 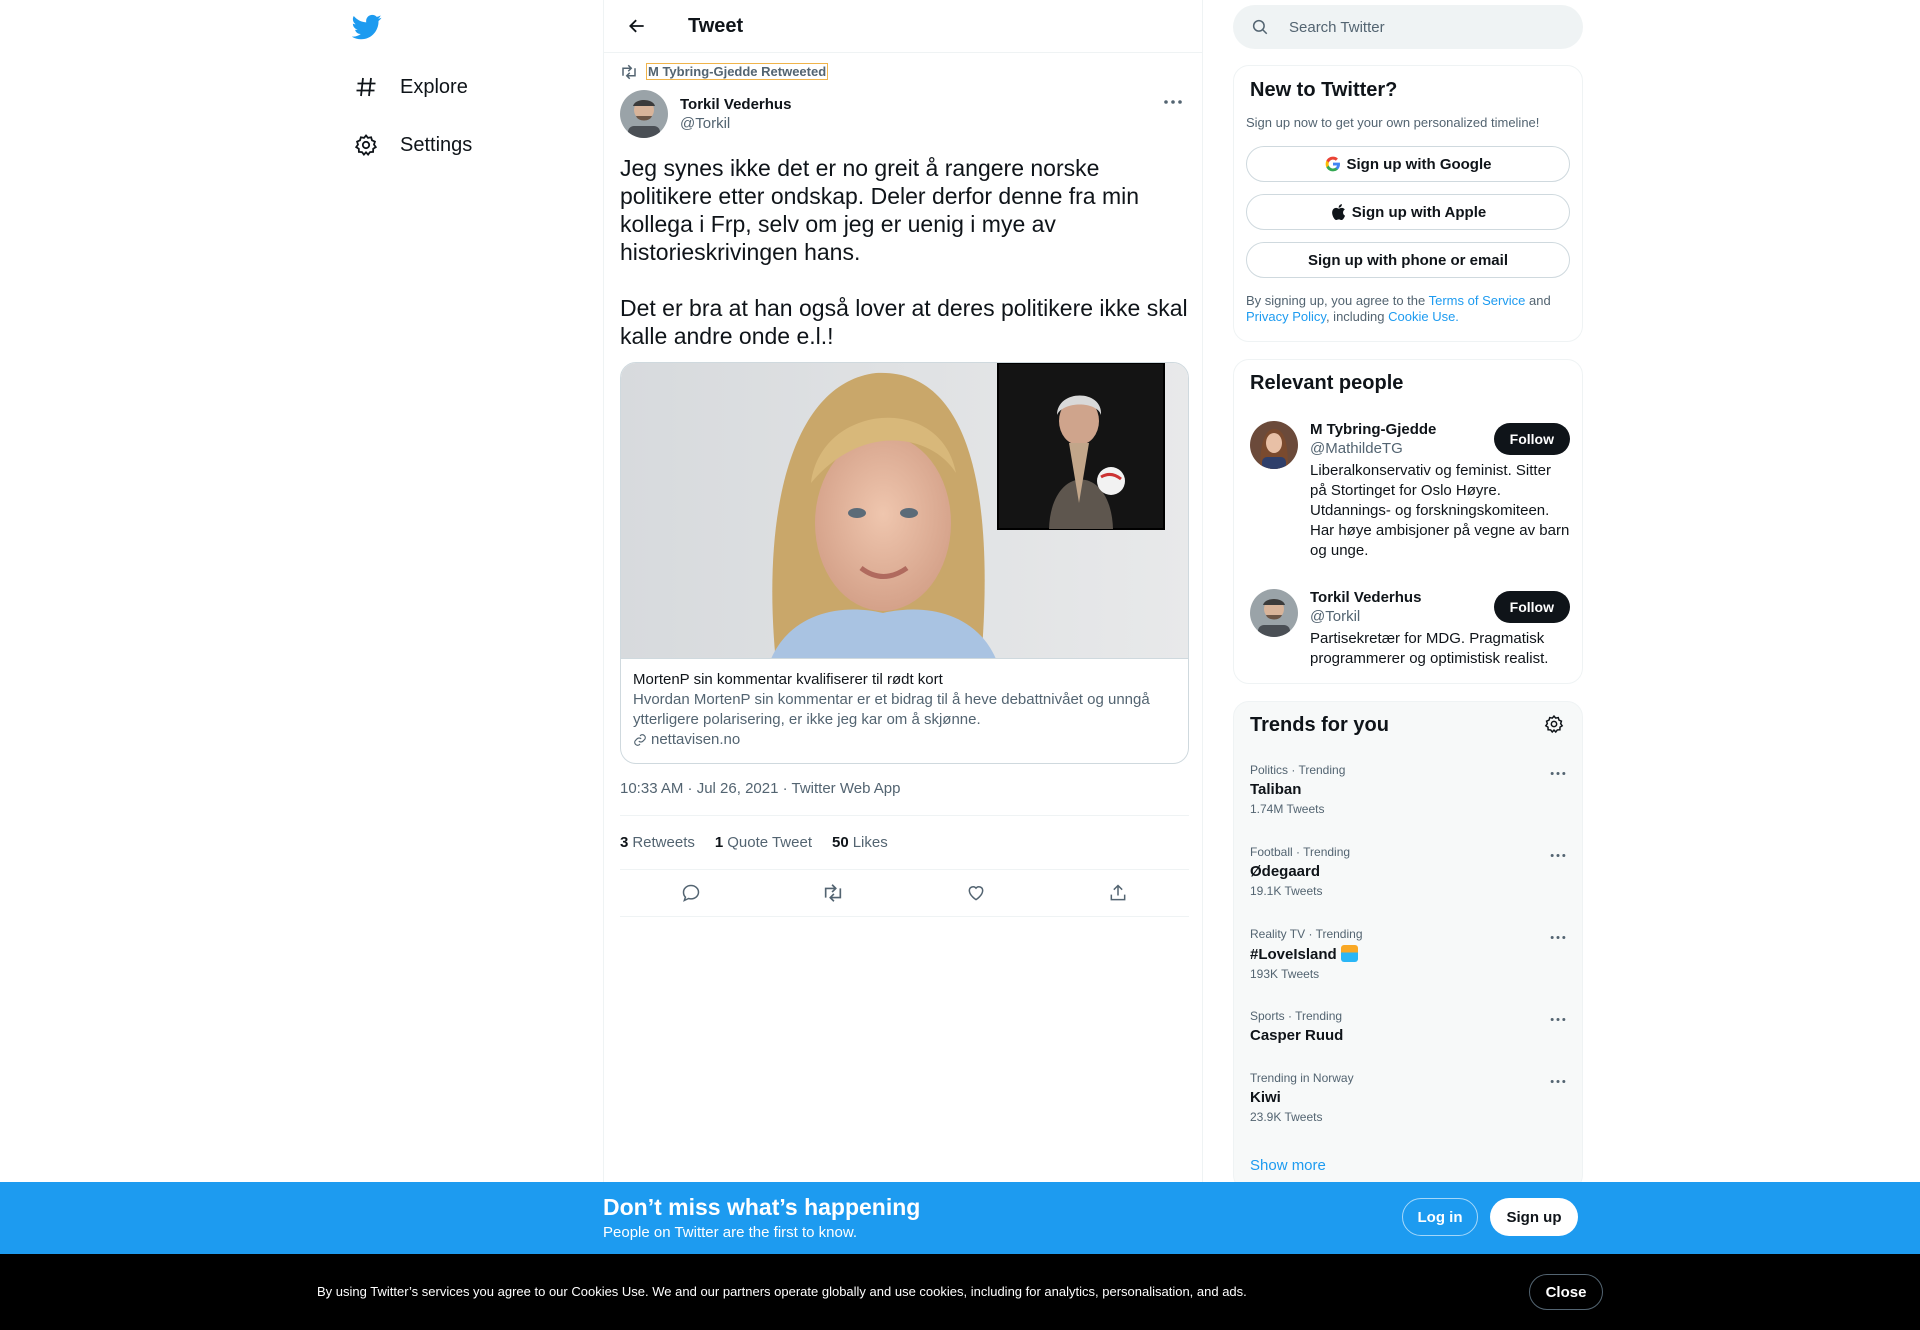 What do you see at coordinates (1319, 725) in the screenshot?
I see `trends-title: Trends for you` at bounding box center [1319, 725].